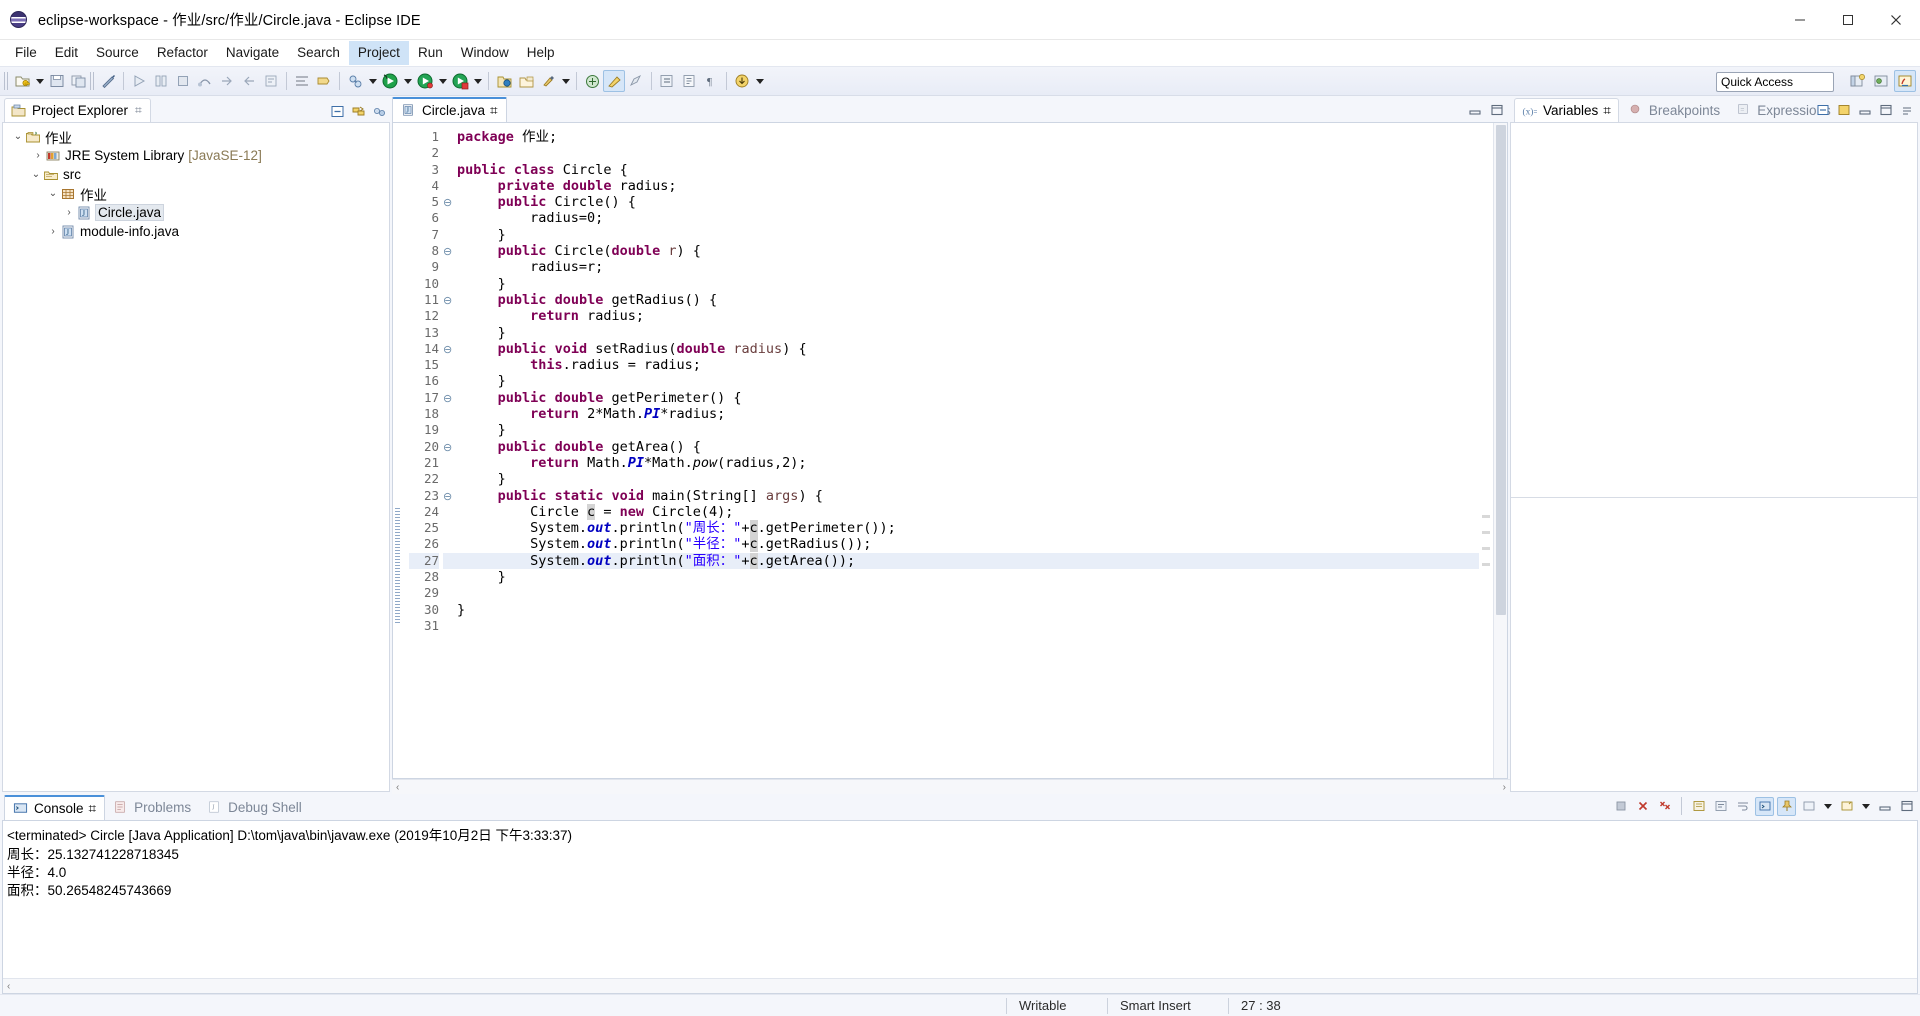 The height and width of the screenshot is (1016, 1920). I want to click on tree-item-module-info-java: › J module-info.java, so click(196, 231).